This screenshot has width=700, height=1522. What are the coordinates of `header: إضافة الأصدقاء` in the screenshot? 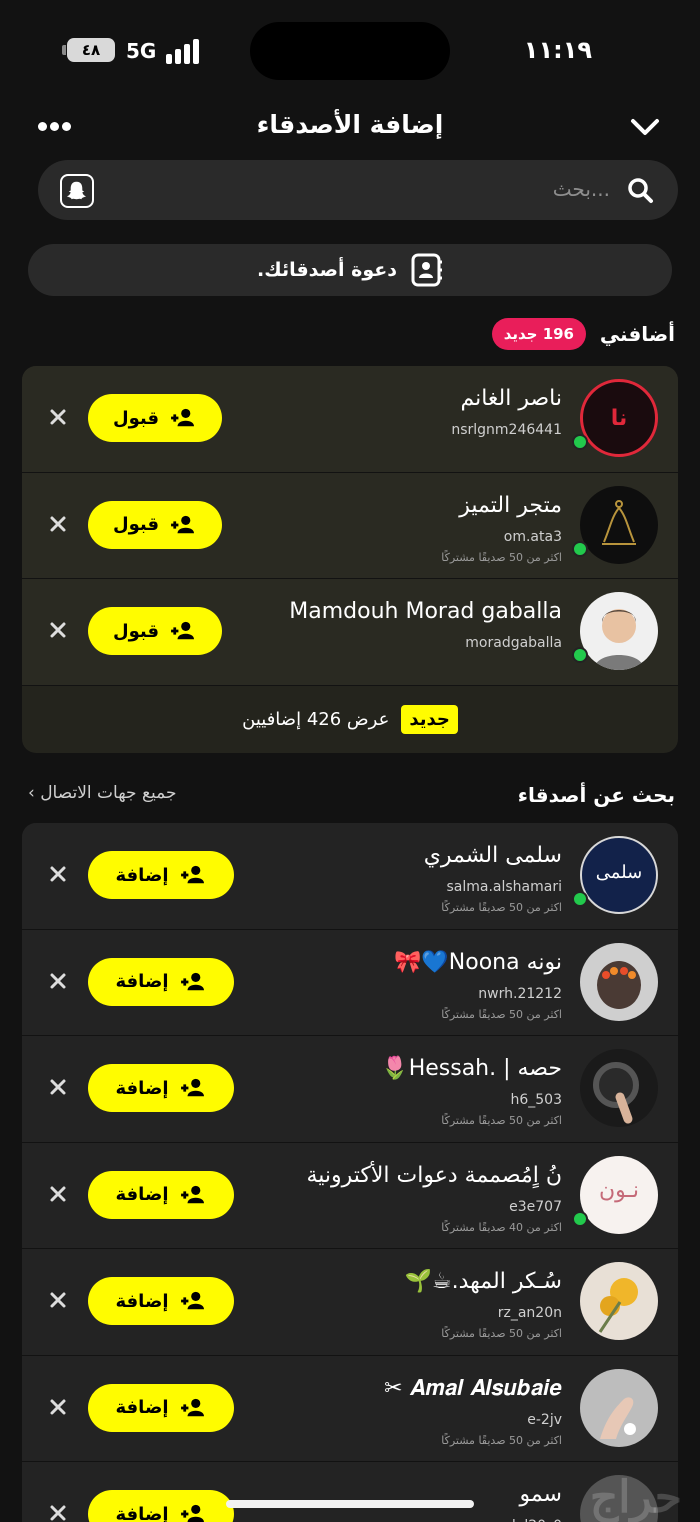 It's located at (350, 128).